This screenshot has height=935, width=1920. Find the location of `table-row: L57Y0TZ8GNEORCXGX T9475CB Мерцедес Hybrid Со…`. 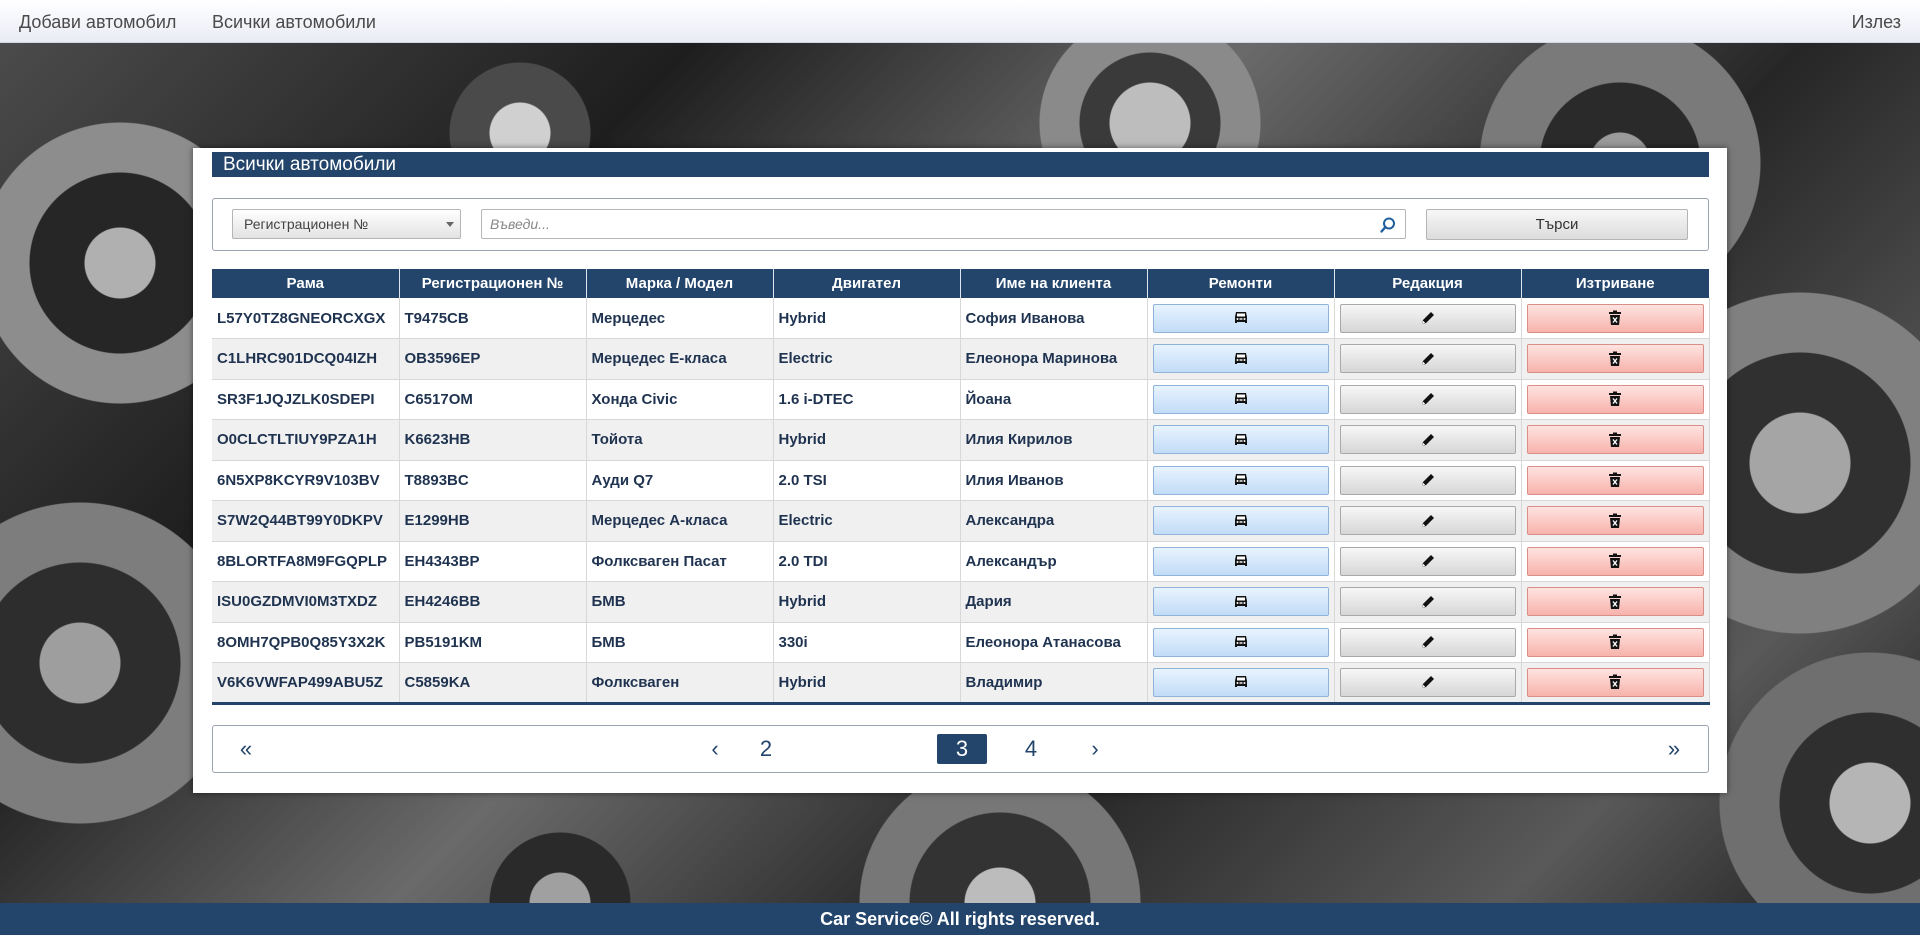

table-row: L57Y0TZ8GNEORCXGX T9475CB Мерцедес Hybrid Со… is located at coordinates (961, 318).